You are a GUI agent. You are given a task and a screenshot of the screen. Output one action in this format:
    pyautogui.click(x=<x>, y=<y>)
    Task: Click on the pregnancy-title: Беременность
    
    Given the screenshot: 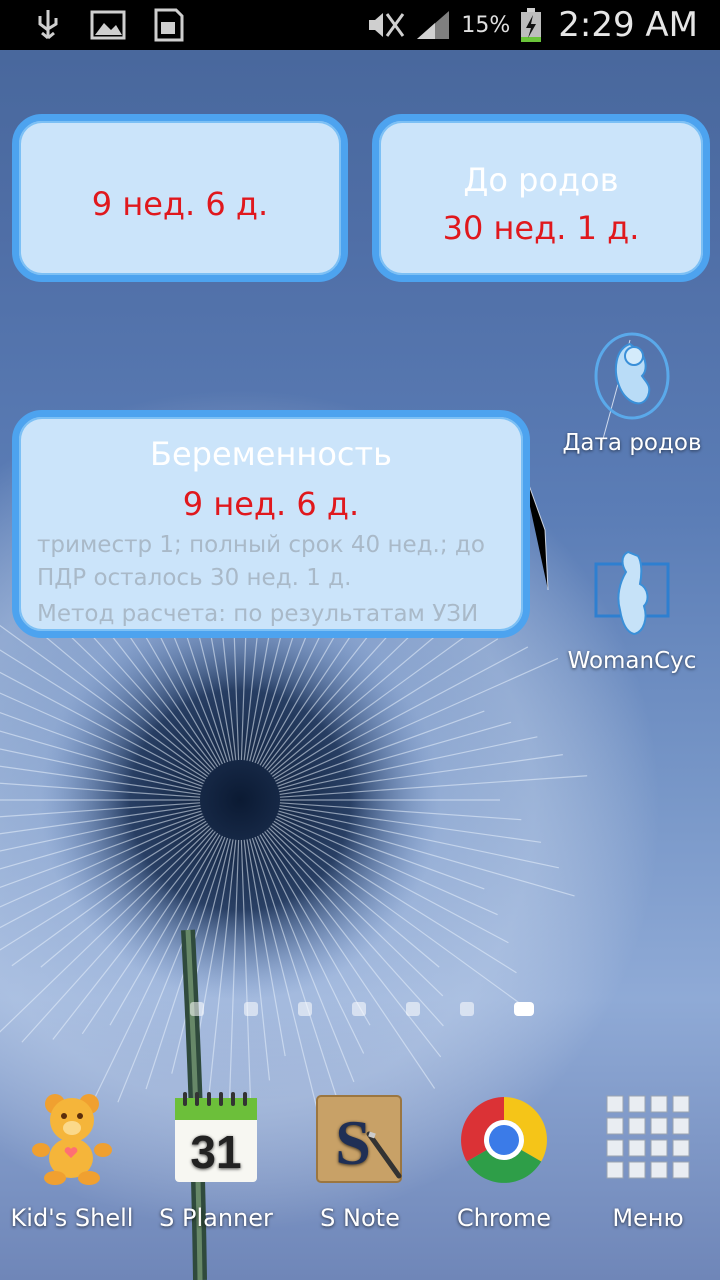 What is the action you would take?
    pyautogui.click(x=271, y=454)
    